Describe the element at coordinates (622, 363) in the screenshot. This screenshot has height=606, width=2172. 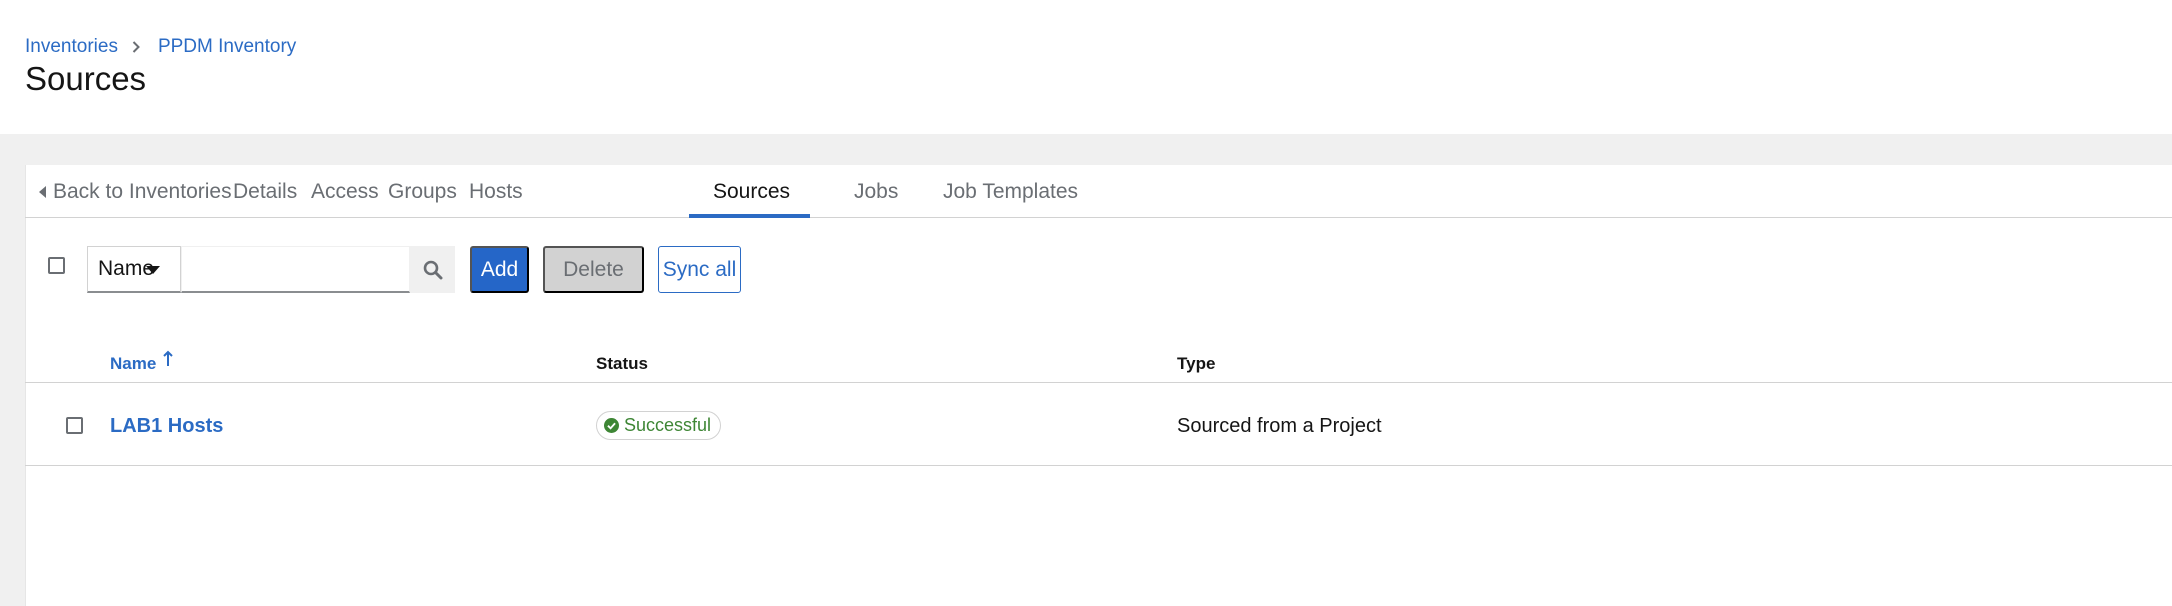
I see `column-header-status: Status` at that location.